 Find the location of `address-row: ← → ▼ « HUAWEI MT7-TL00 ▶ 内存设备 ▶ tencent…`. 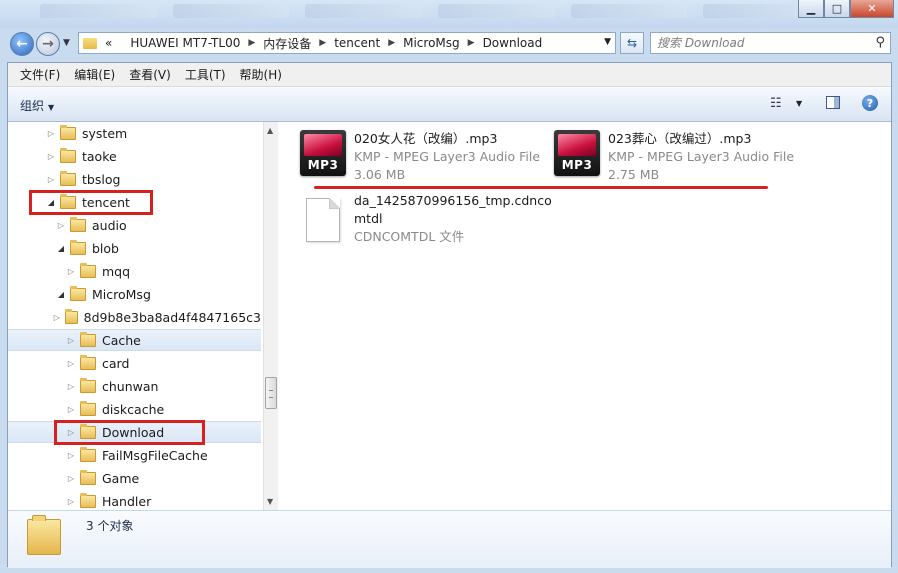

address-row: ← → ▼ « HUAWEI MT7-TL00 ▶ 内存设备 ▶ tencent… is located at coordinates (449, 44).